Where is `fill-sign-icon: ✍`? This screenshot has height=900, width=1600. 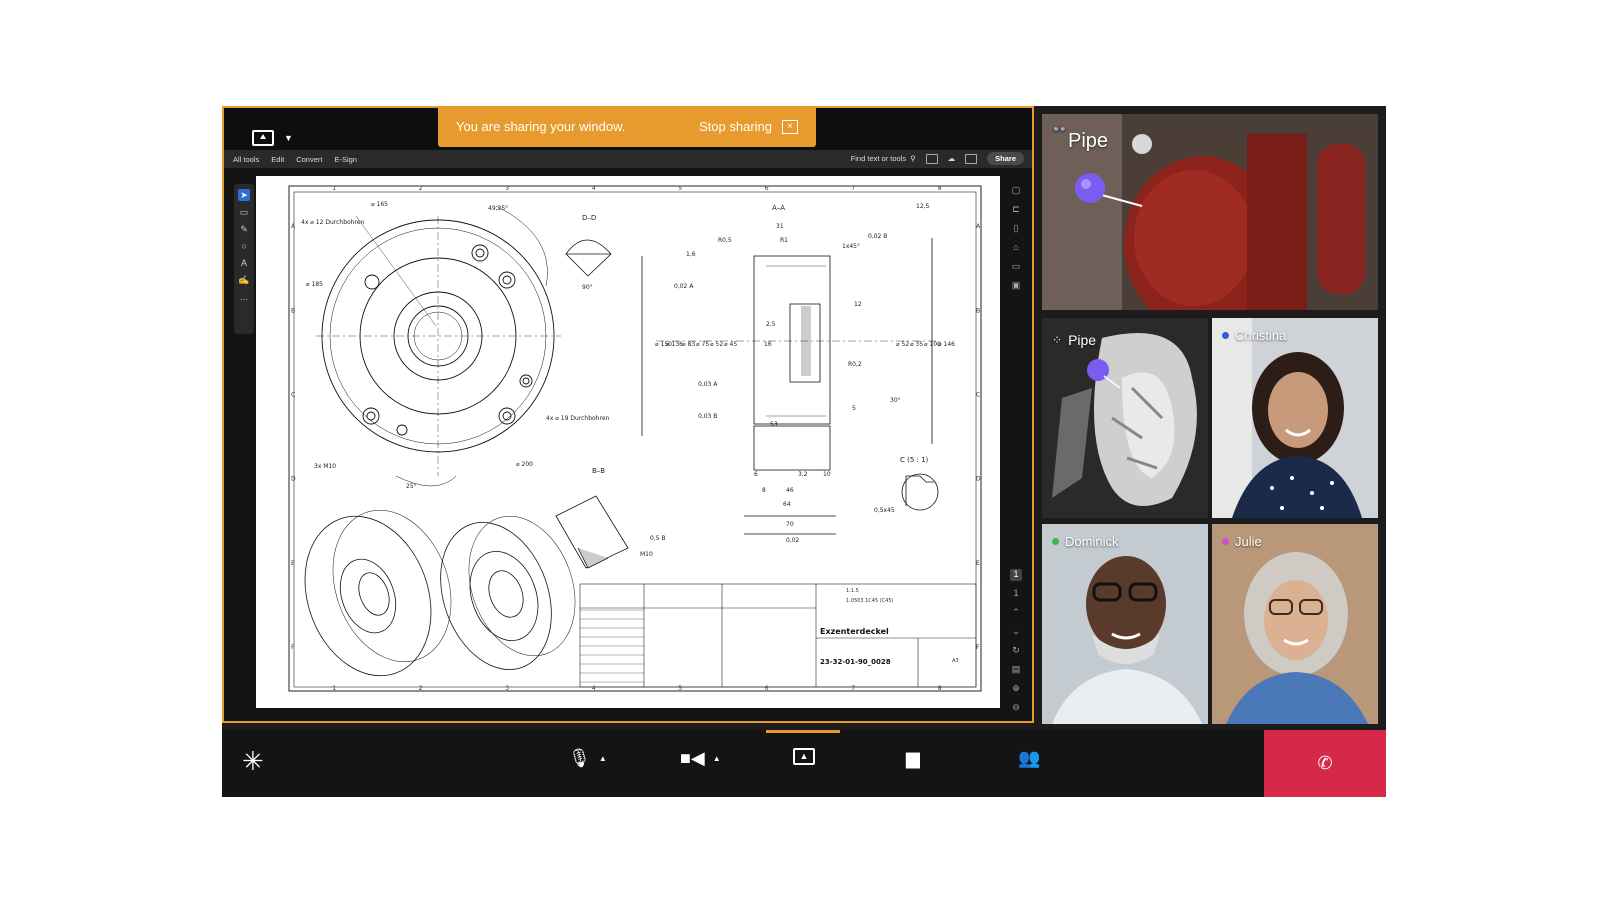
fill-sign-icon: ✍ is located at coordinates (244, 280).